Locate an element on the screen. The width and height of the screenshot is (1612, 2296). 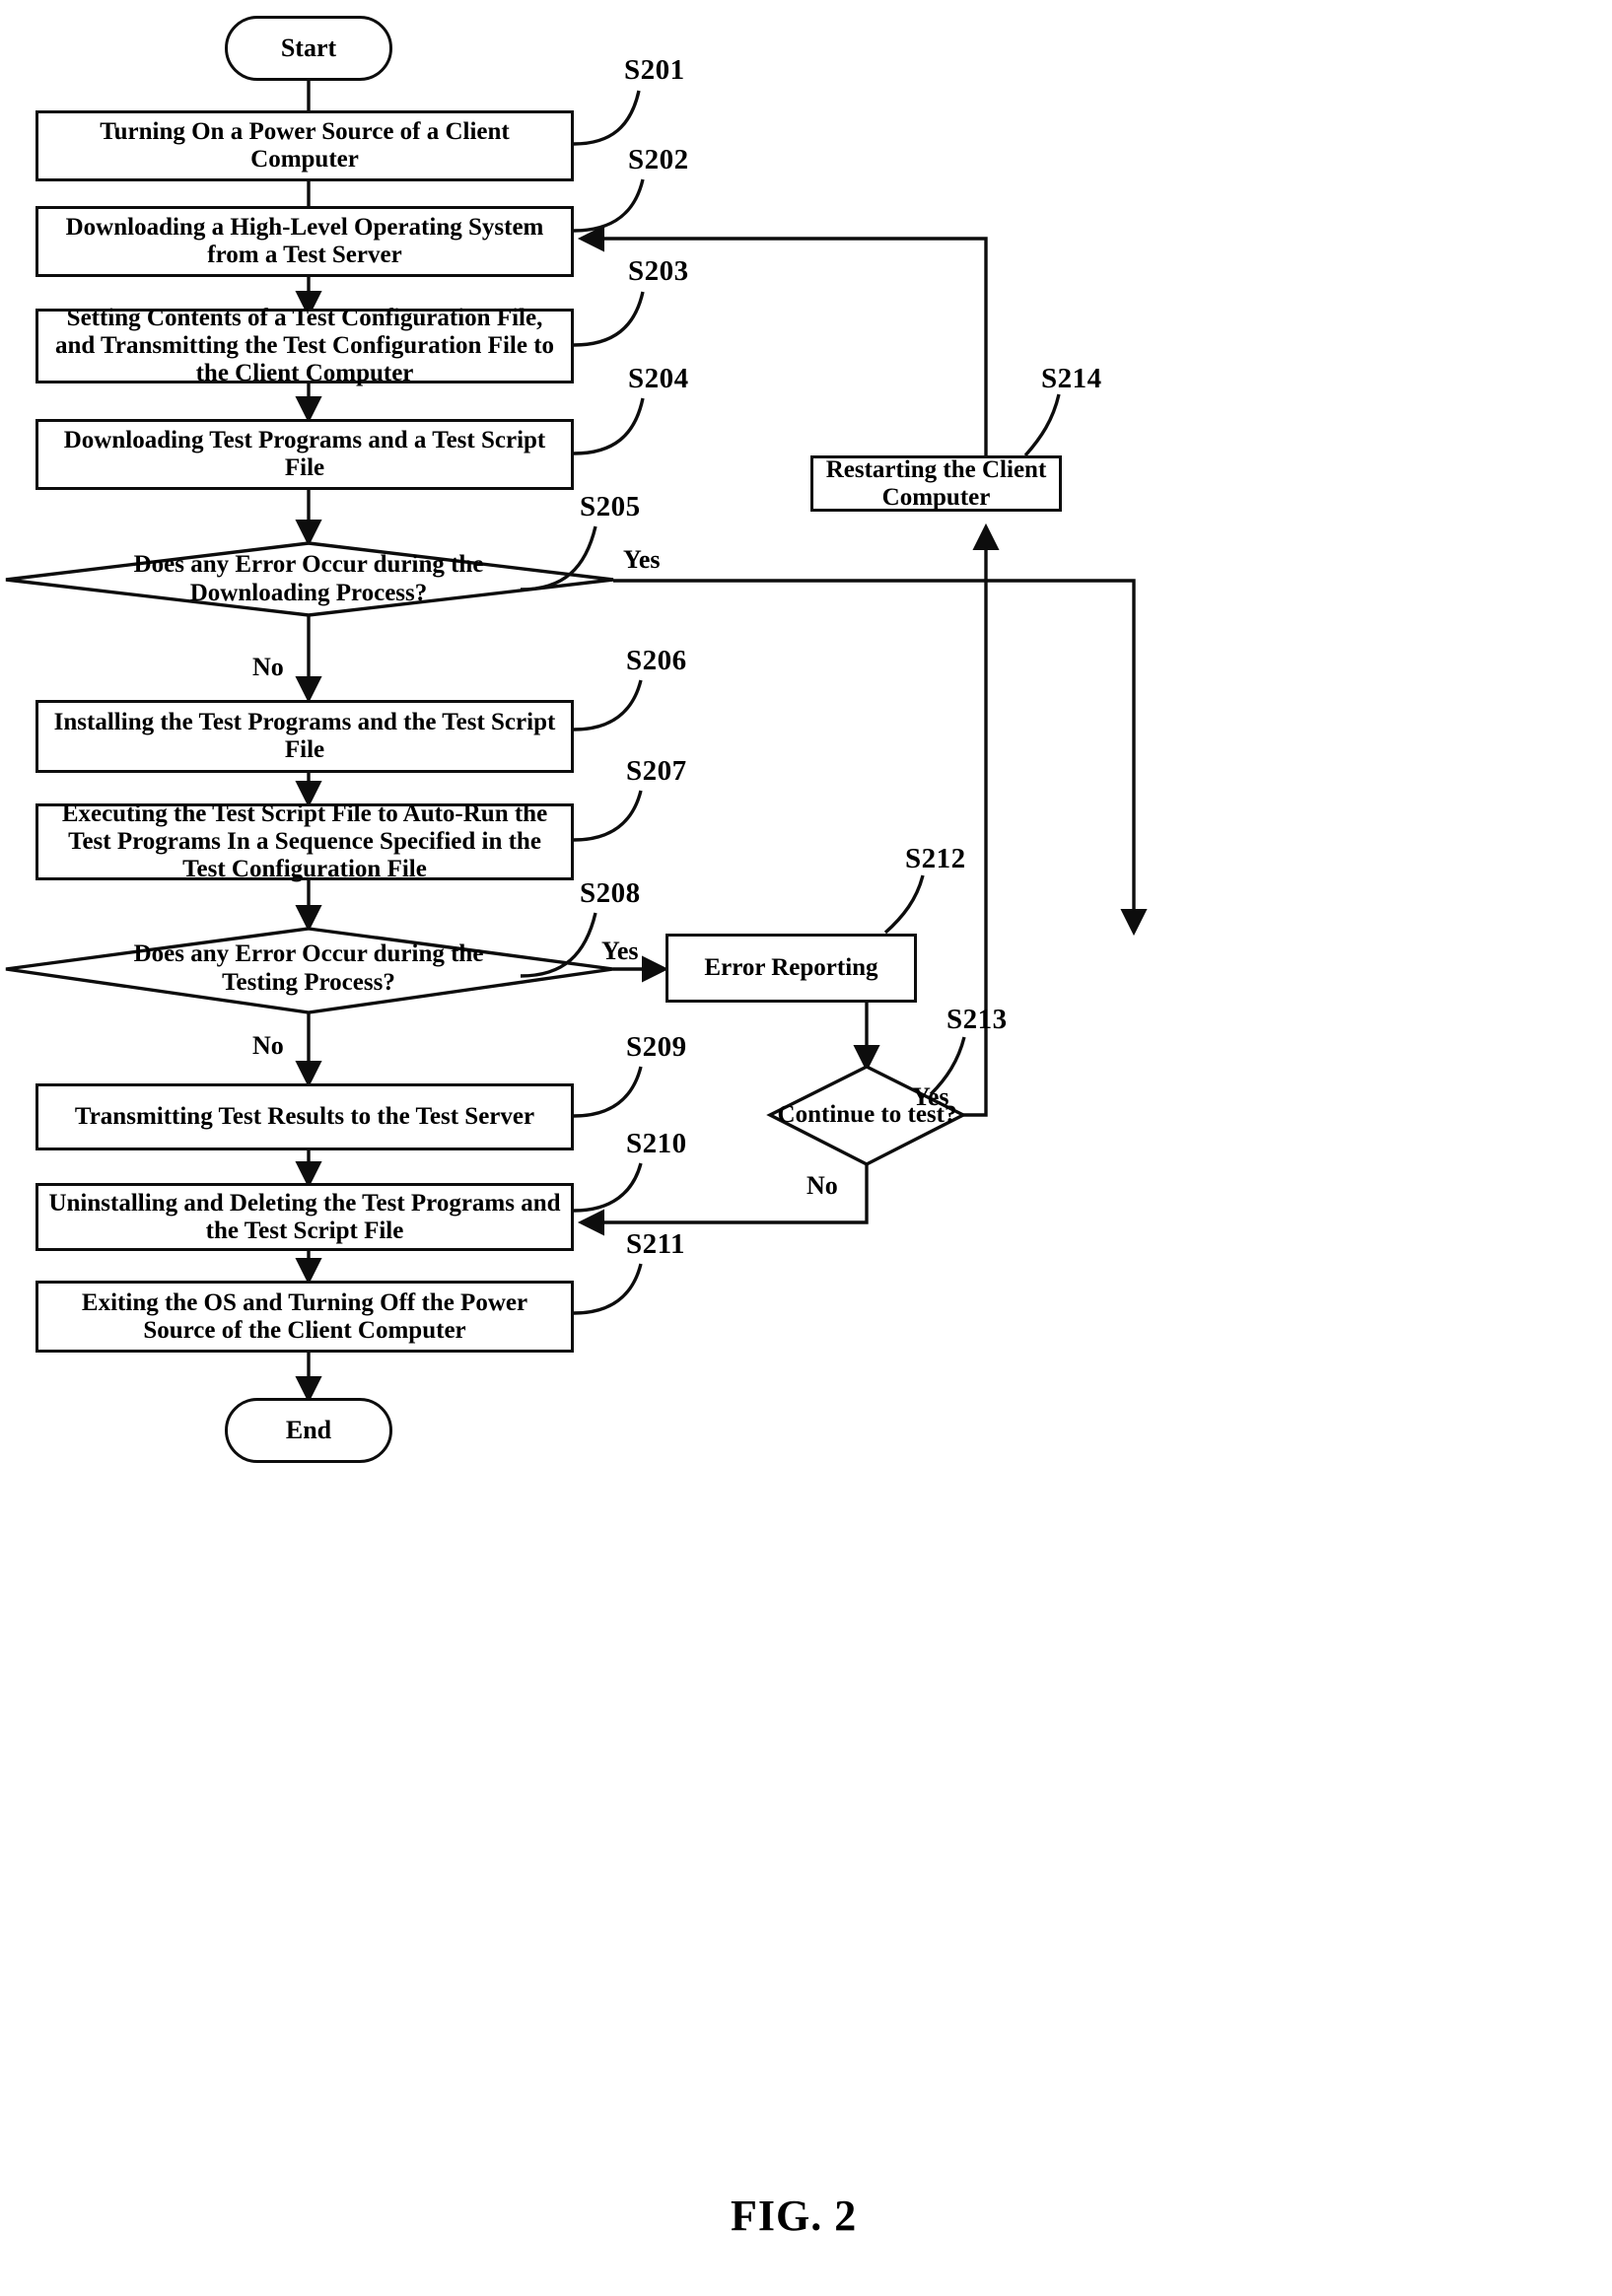
step-label-s212: S212 is located at coordinates (935, 858).